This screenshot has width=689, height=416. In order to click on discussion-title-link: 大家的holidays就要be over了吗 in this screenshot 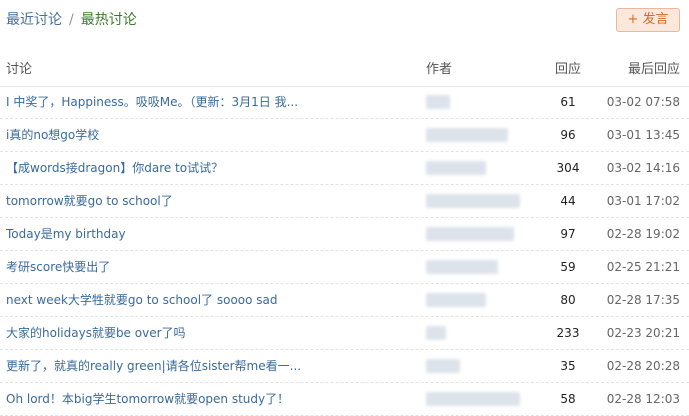, I will do `click(211, 333)`.